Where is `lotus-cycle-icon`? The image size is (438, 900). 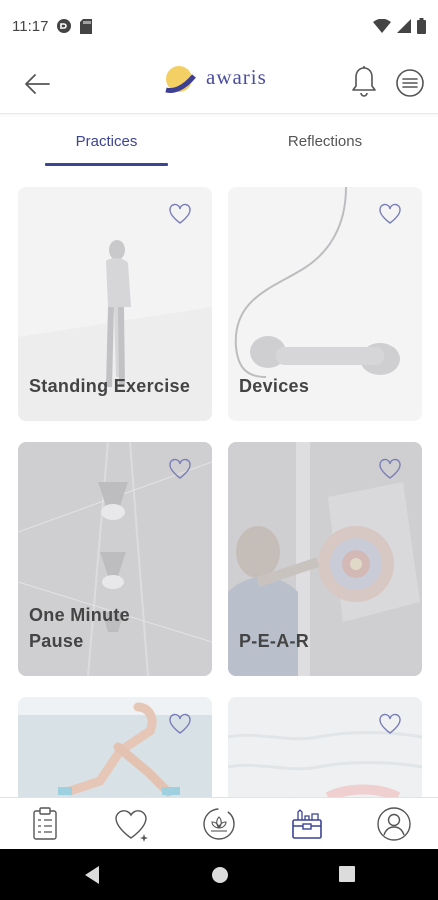
lotus-cycle-icon is located at coordinates (219, 824).